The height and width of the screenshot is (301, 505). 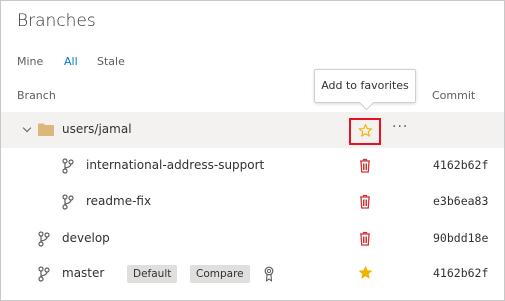 What do you see at coordinates (400, 127) in the screenshot?
I see `more-options-icon: ···` at bounding box center [400, 127].